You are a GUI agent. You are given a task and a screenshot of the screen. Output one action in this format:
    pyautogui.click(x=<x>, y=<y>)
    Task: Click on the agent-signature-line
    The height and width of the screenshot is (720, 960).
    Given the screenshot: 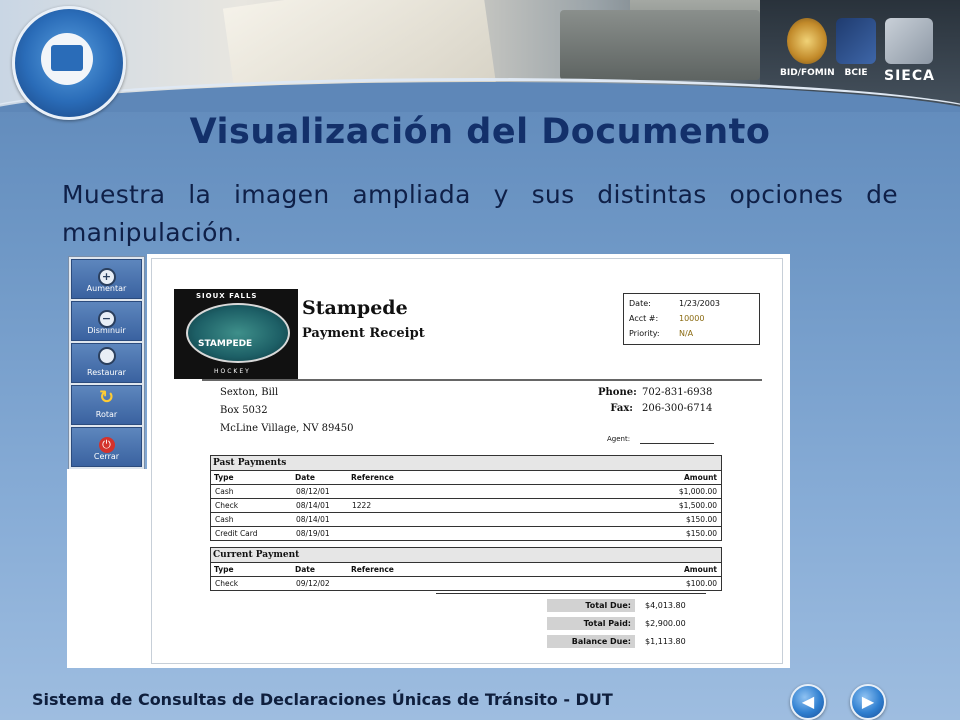 What is the action you would take?
    pyautogui.click(x=677, y=443)
    